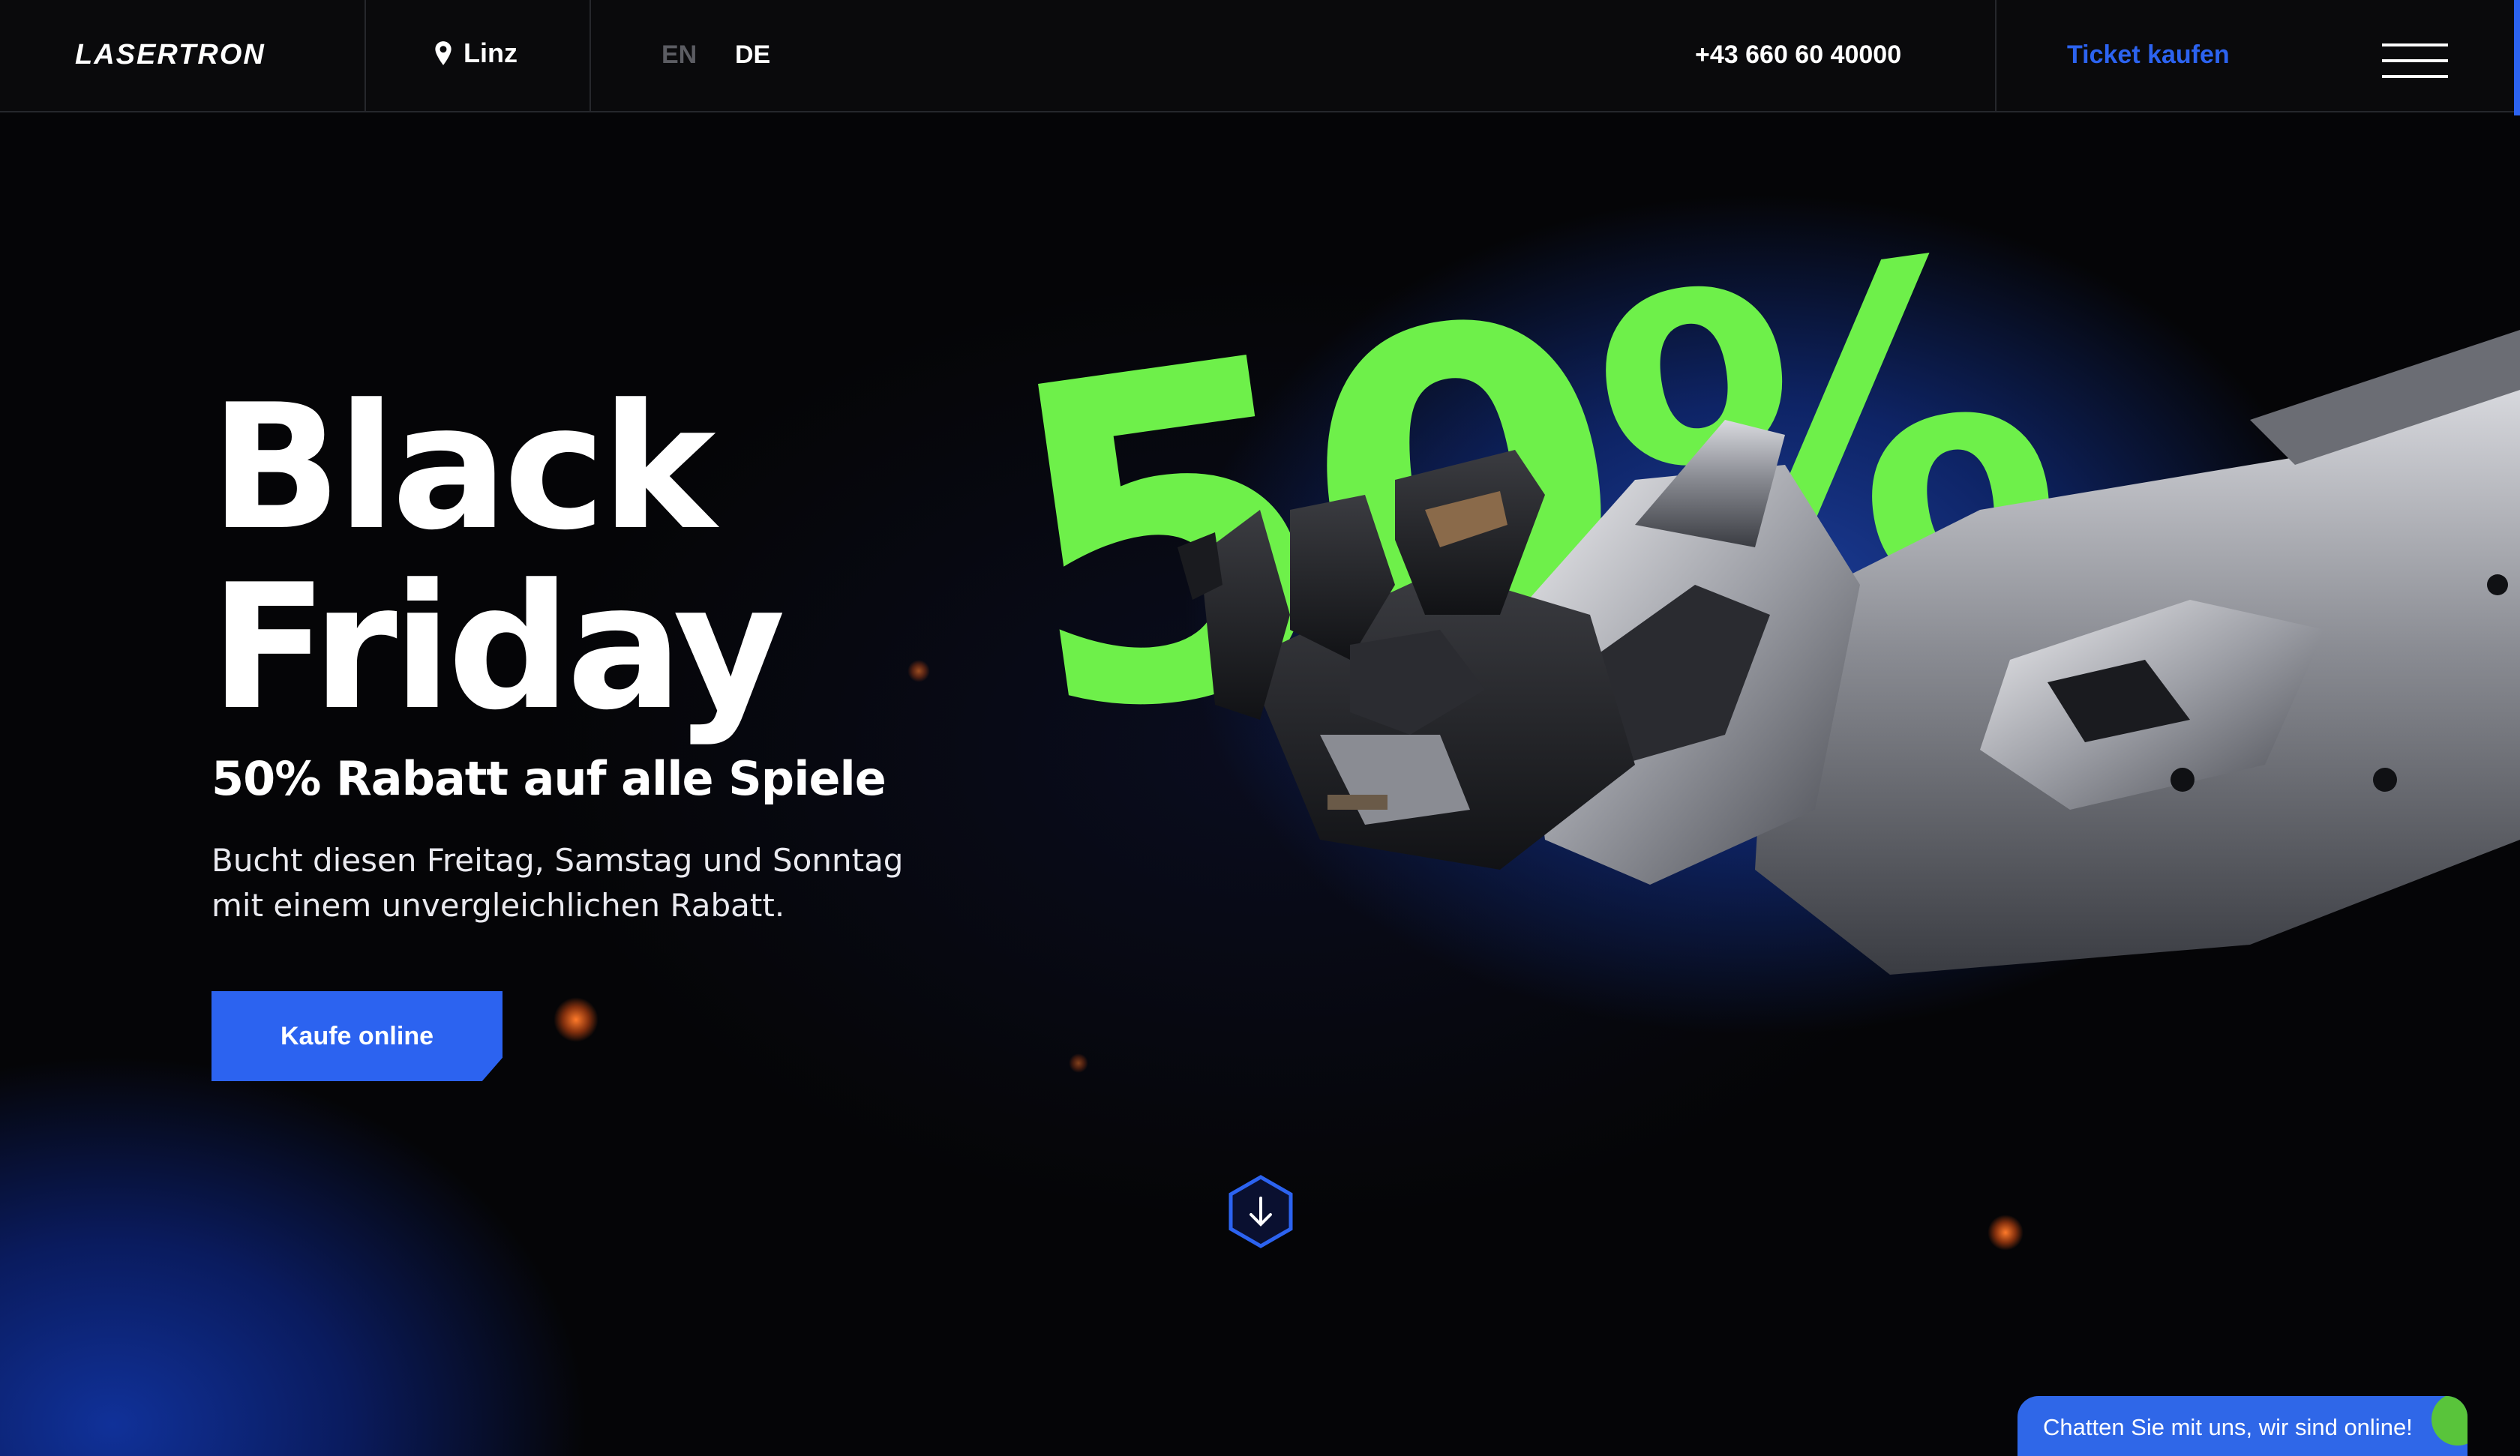 The image size is (2520, 1456). What do you see at coordinates (1798, 55) in the screenshot?
I see `phone-number-link: +43 660 60 40000` at bounding box center [1798, 55].